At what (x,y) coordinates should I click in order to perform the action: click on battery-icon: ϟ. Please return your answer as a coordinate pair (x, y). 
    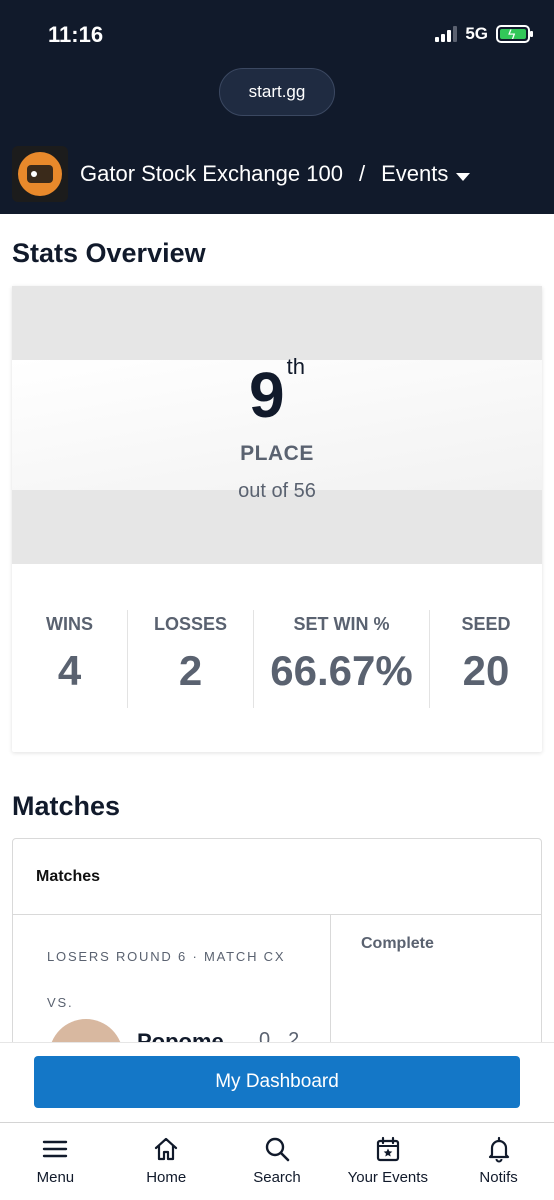
    Looking at the image, I should click on (514, 34).